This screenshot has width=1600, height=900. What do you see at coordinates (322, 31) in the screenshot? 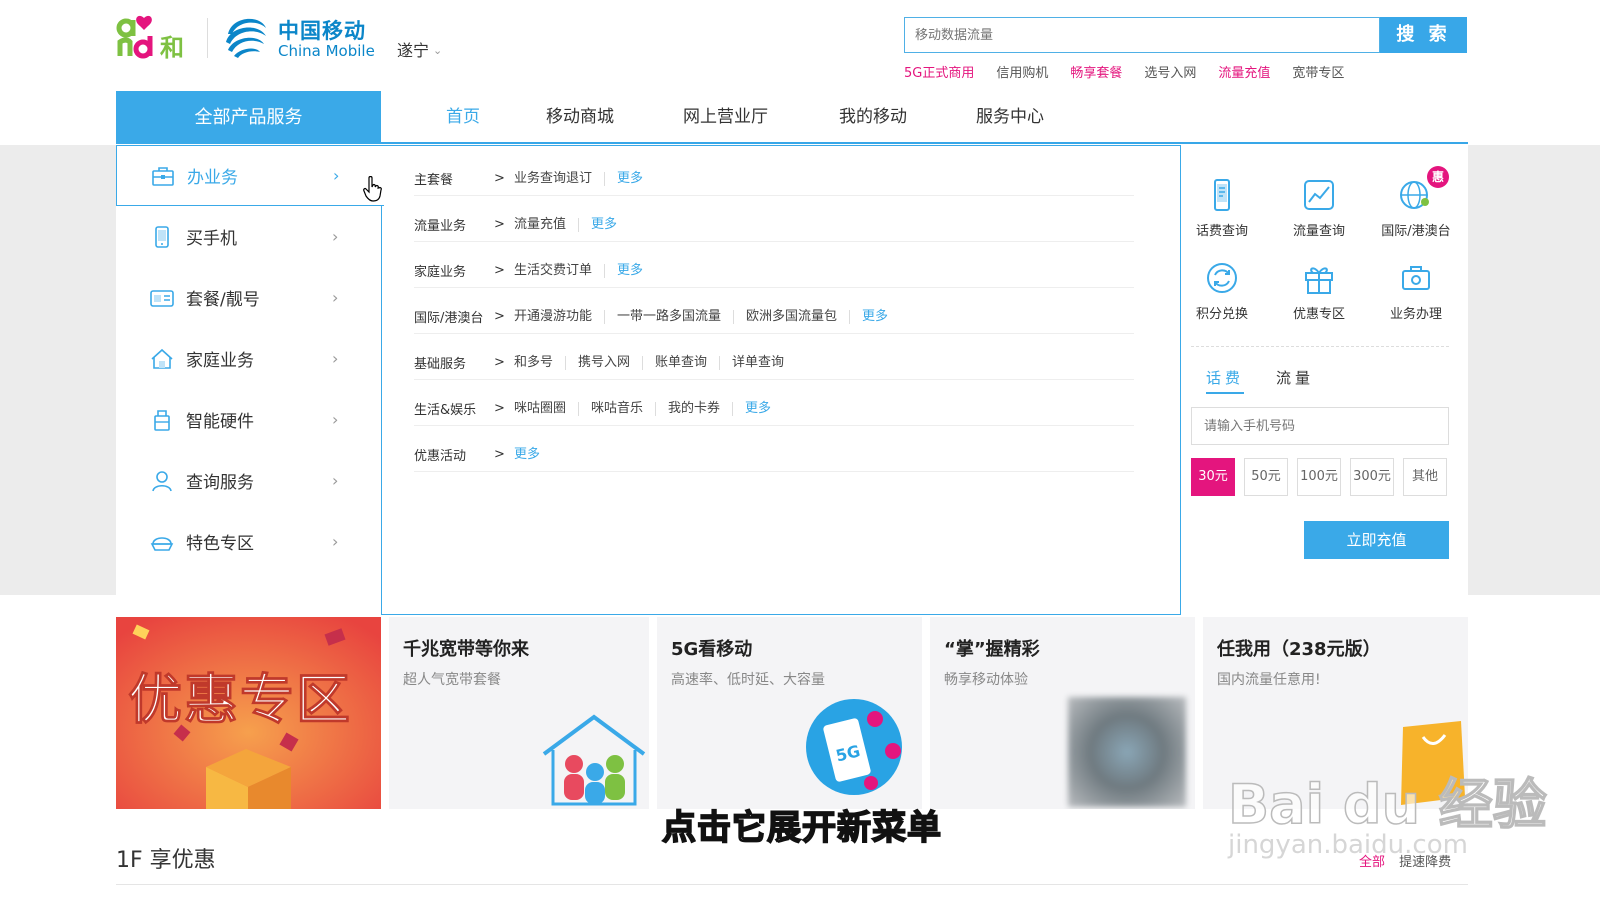
I see `brand-name-cn: 中国移动` at bounding box center [322, 31].